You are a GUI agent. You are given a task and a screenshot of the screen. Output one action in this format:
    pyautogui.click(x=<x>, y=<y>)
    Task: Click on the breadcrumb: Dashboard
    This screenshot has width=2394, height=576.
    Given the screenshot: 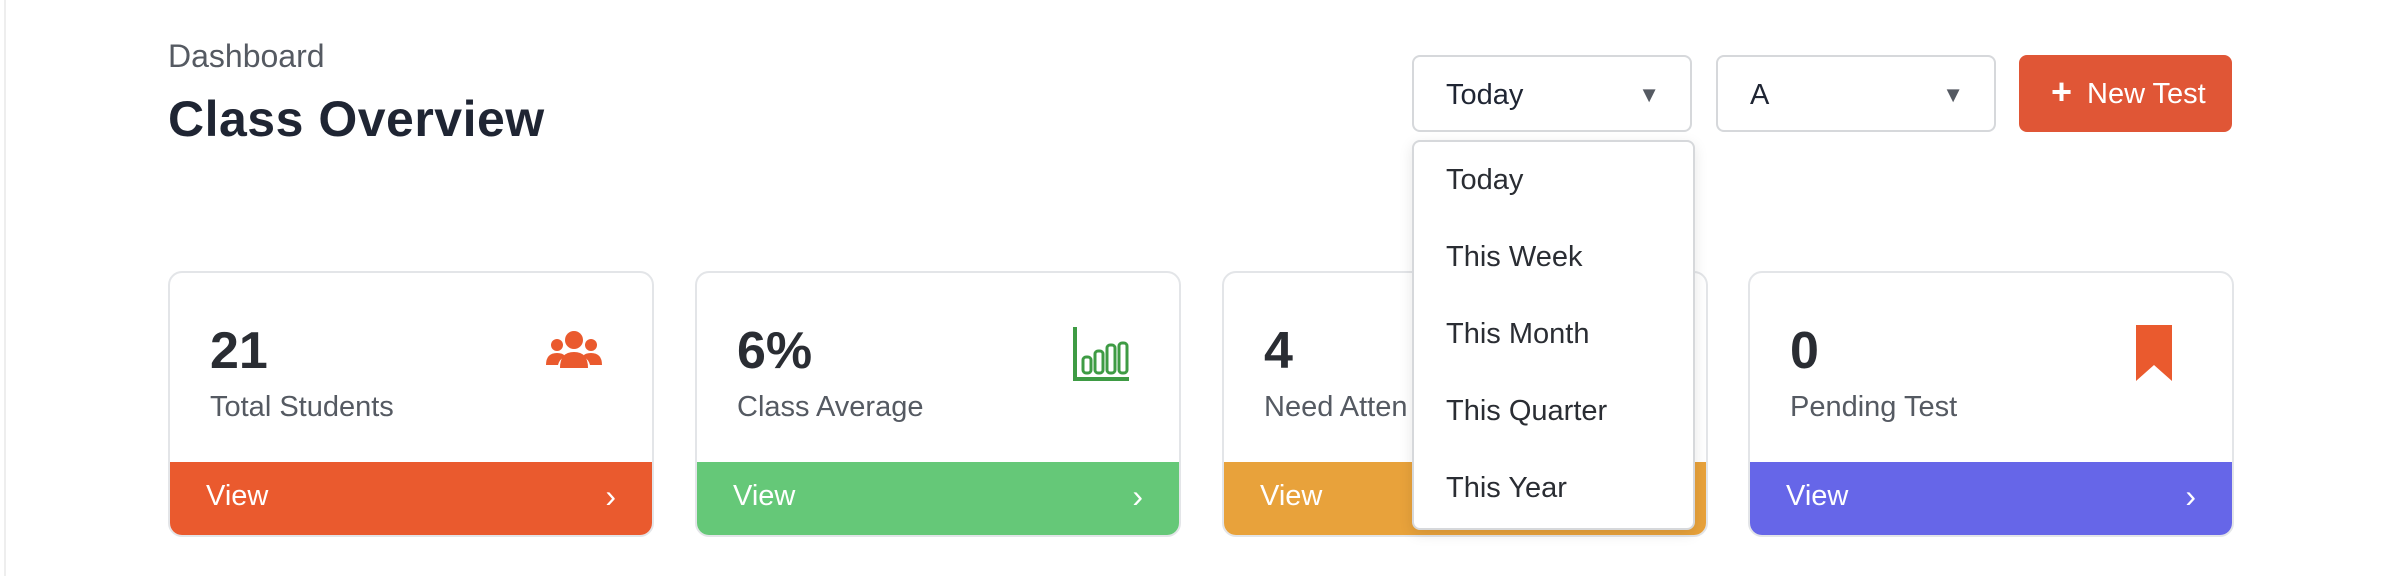 What is the action you would take?
    pyautogui.click(x=246, y=56)
    